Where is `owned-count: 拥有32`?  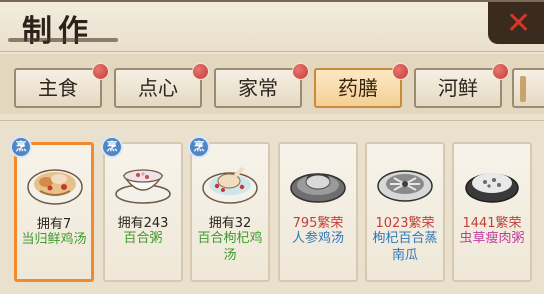
owned-count: 拥有32 is located at coordinates (230, 223).